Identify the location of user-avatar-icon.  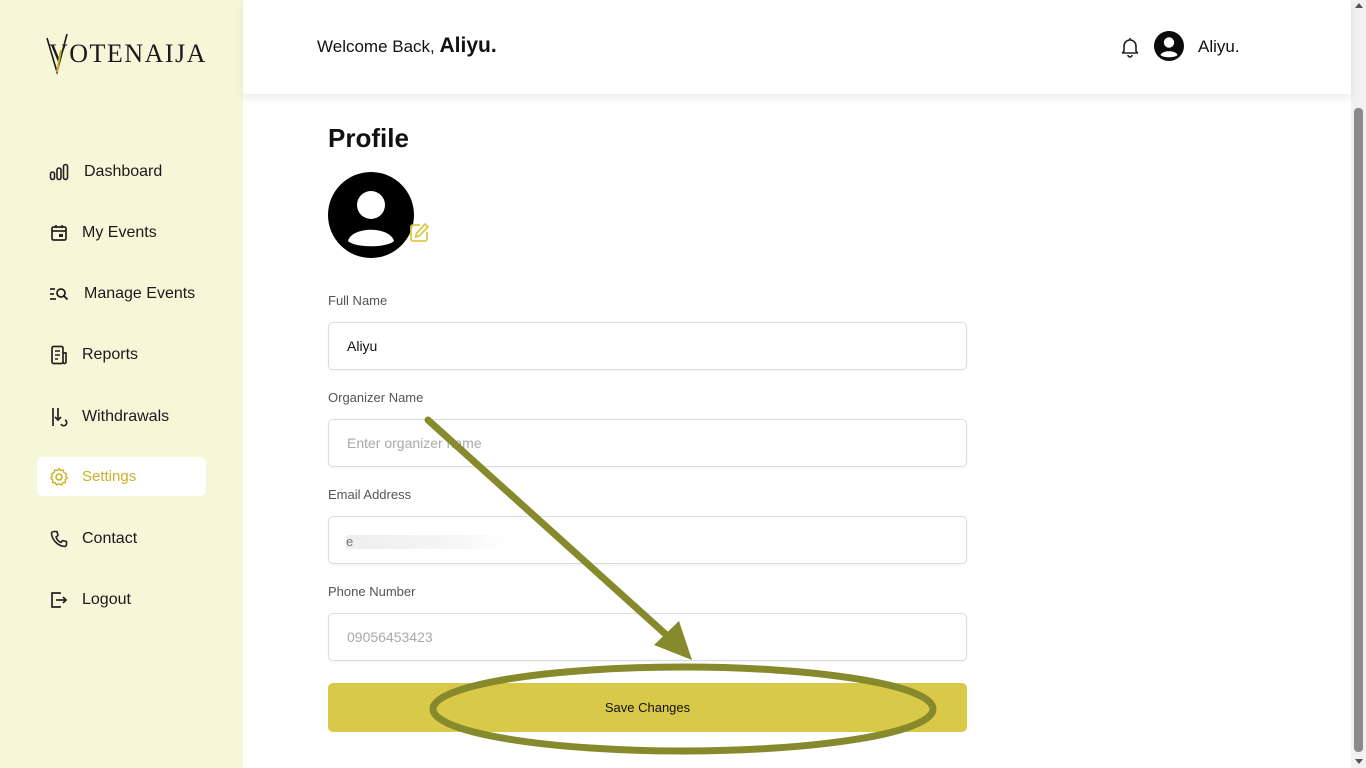
(1169, 46).